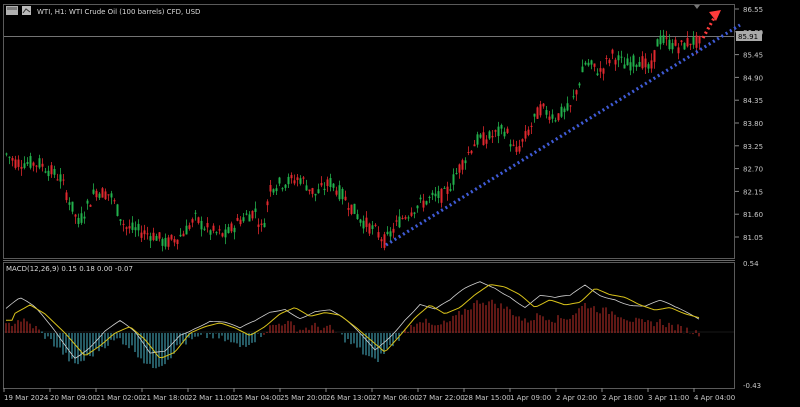  What do you see at coordinates (697, 7) in the screenshot?
I see `scroll-marker-icon` at bounding box center [697, 7].